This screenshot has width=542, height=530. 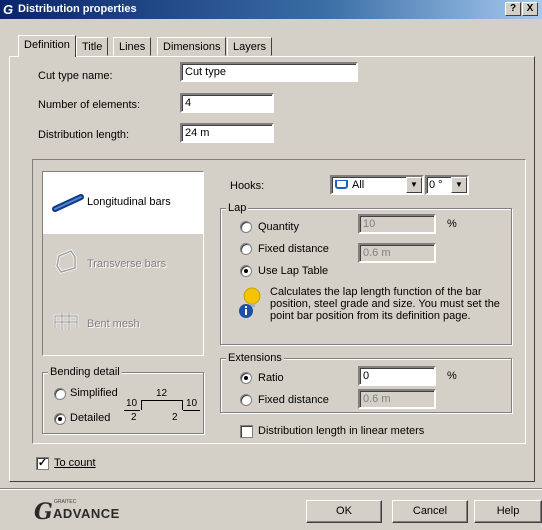 What do you see at coordinates (192, 403) in the screenshot?
I see `bend-right-top: 10` at bounding box center [192, 403].